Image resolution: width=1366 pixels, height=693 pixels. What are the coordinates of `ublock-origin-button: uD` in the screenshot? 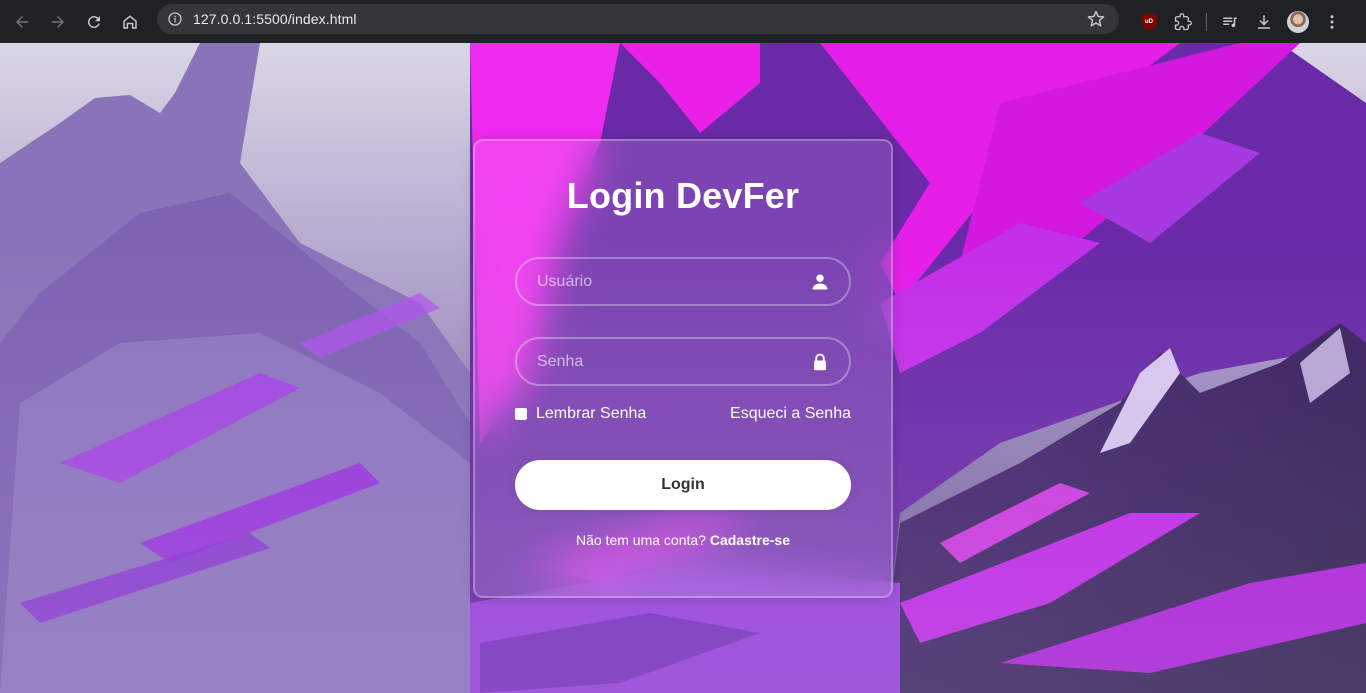 It's located at (1149, 22).